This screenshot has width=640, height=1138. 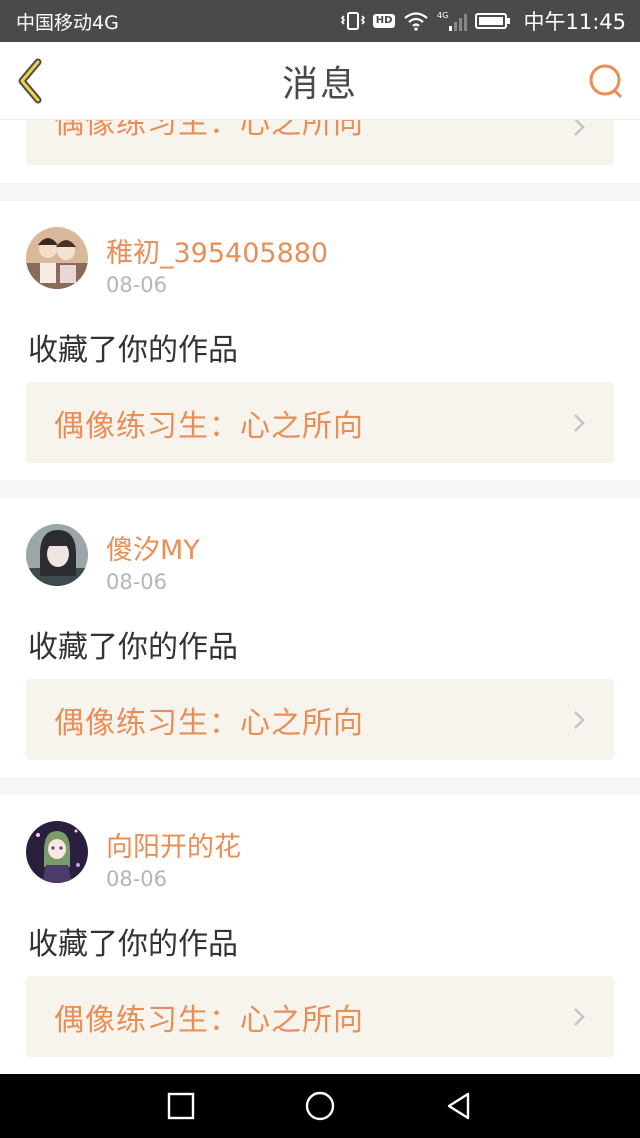 I want to click on back-button, so click(x=34, y=81).